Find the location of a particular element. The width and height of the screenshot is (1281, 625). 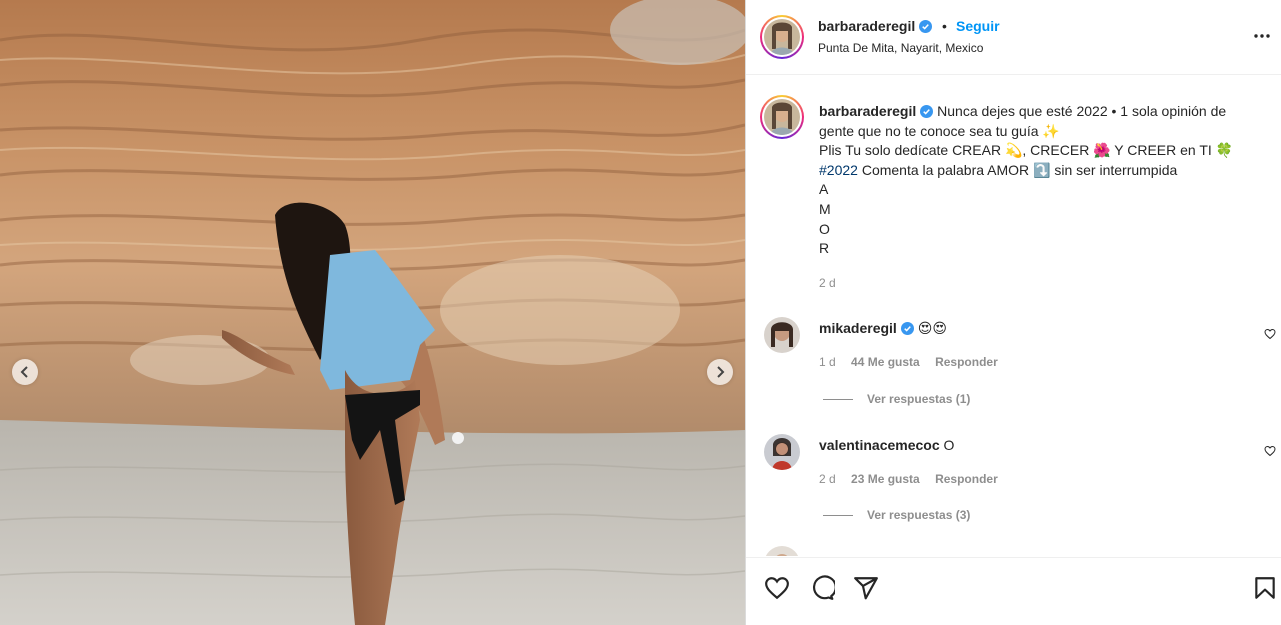

post-action-bar is located at coordinates (1013, 591).